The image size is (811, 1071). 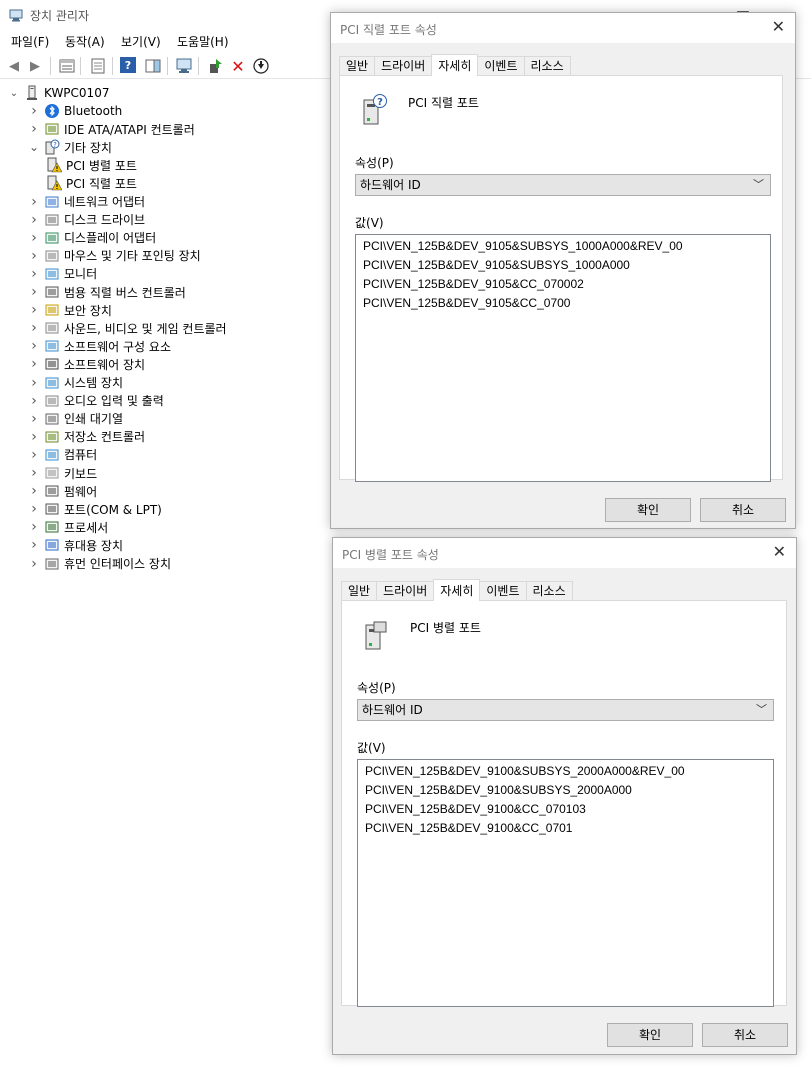 What do you see at coordinates (110, 238) in the screenshot?
I see `tree-item-label: 디스플레이 어댑터` at bounding box center [110, 238].